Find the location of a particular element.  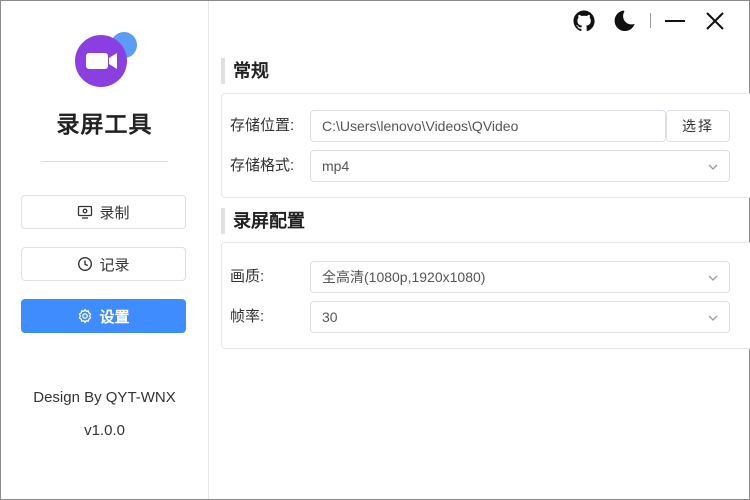

app-title: 录屏工具 is located at coordinates (104, 124).